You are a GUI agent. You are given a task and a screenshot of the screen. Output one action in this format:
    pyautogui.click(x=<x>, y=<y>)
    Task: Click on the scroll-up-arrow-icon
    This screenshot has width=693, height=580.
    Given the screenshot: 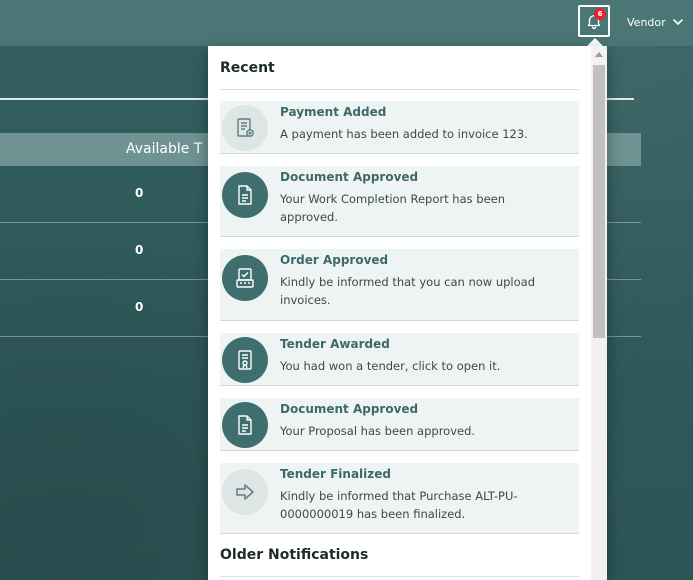 What is the action you would take?
    pyautogui.click(x=599, y=54)
    